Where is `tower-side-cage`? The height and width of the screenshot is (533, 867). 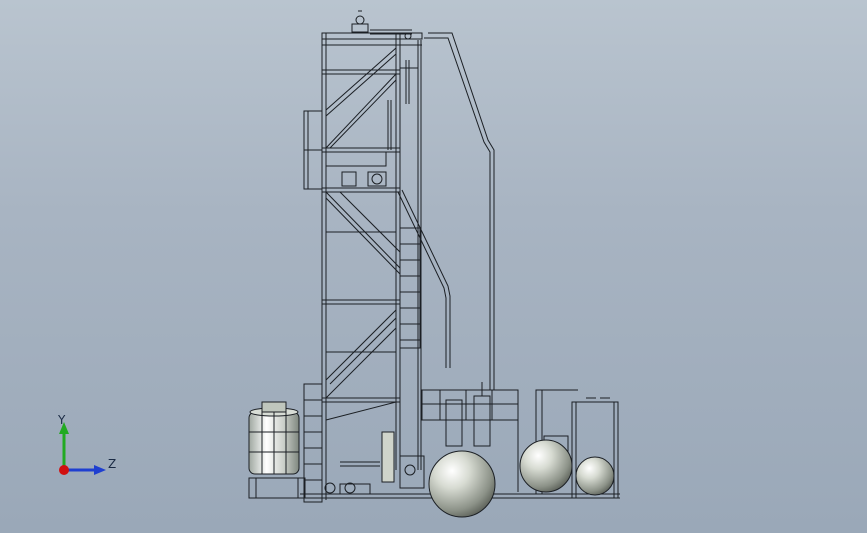
tower-side-cage is located at coordinates (313, 150).